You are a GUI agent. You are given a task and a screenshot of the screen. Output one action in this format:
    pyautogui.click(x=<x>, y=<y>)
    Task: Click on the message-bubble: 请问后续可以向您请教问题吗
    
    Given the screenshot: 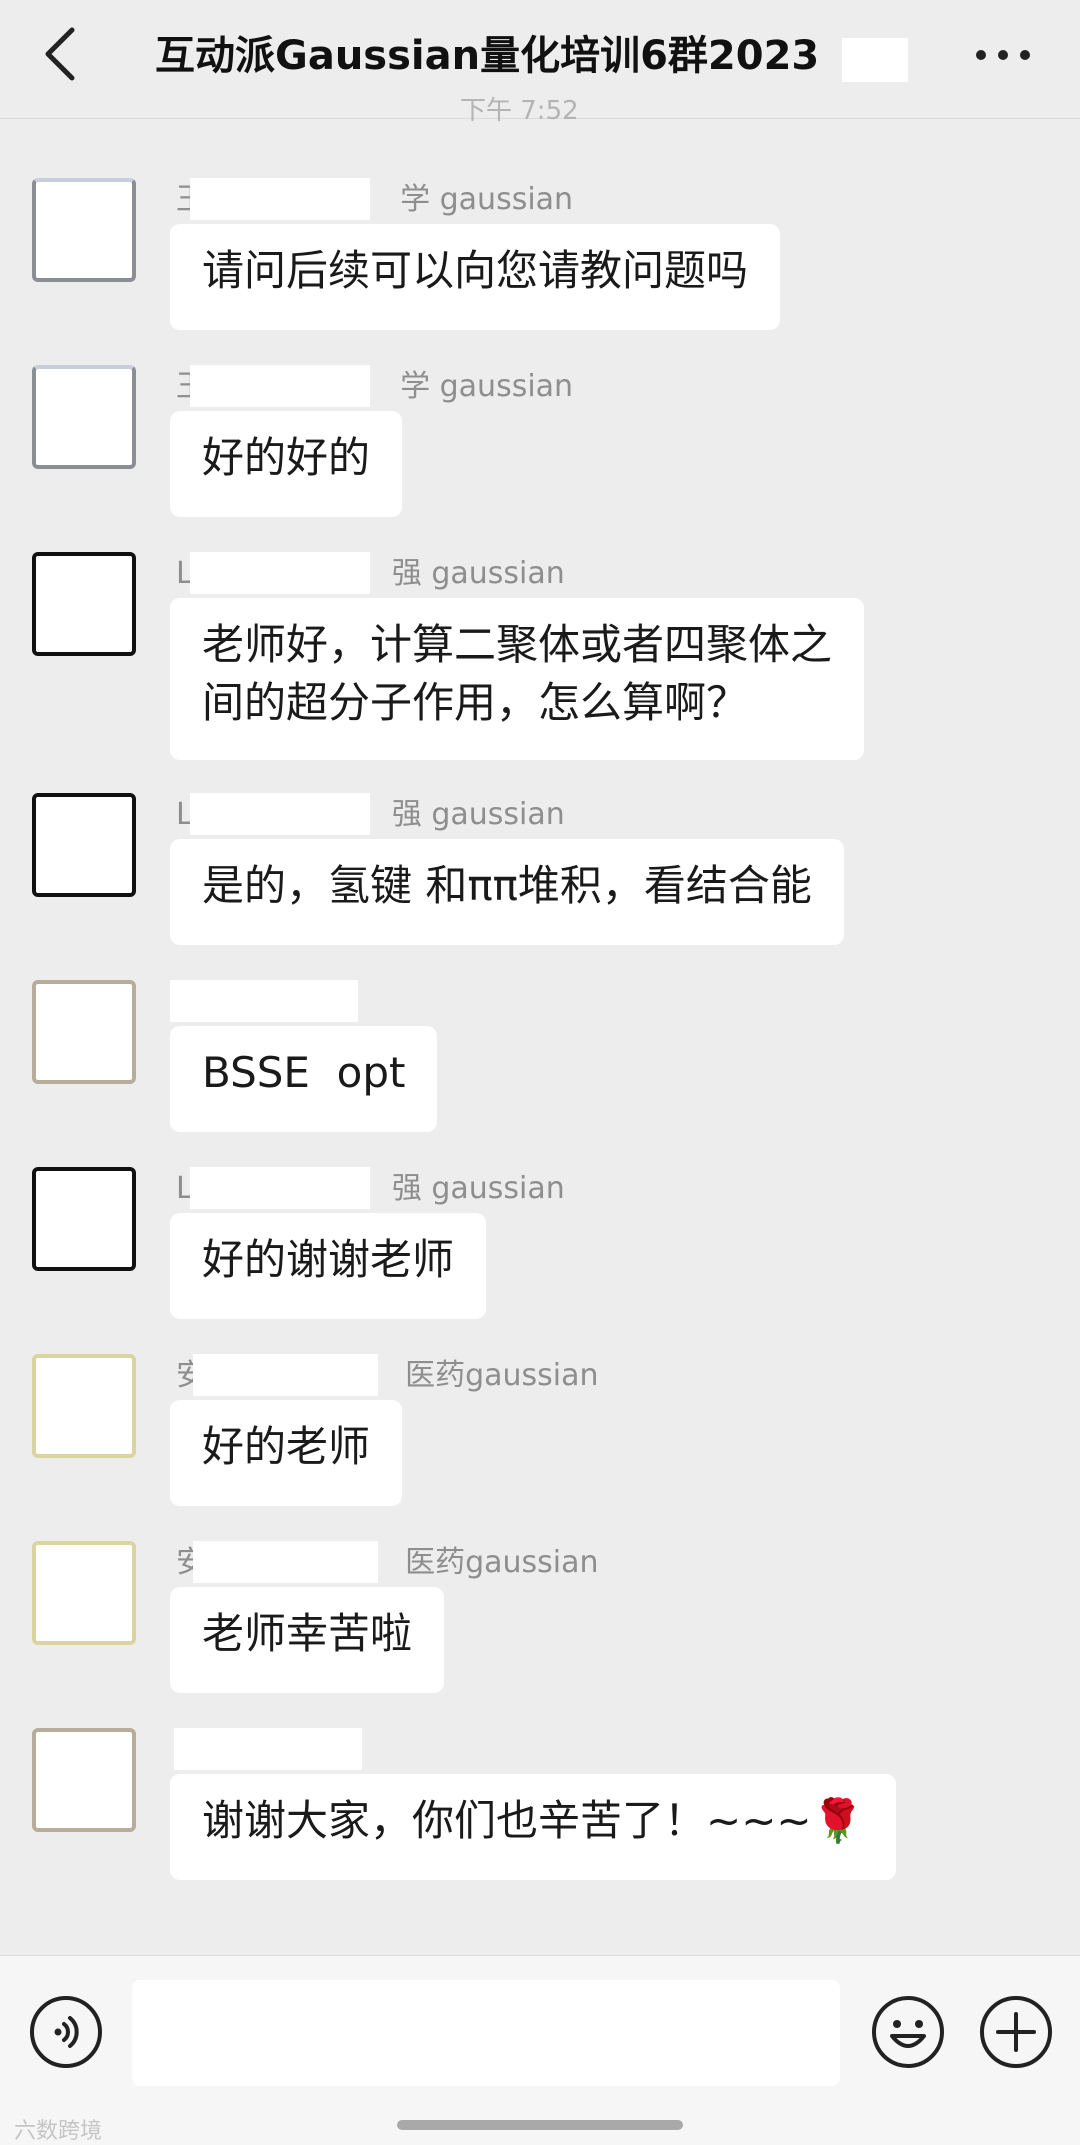 What is the action you would take?
    pyautogui.click(x=475, y=277)
    